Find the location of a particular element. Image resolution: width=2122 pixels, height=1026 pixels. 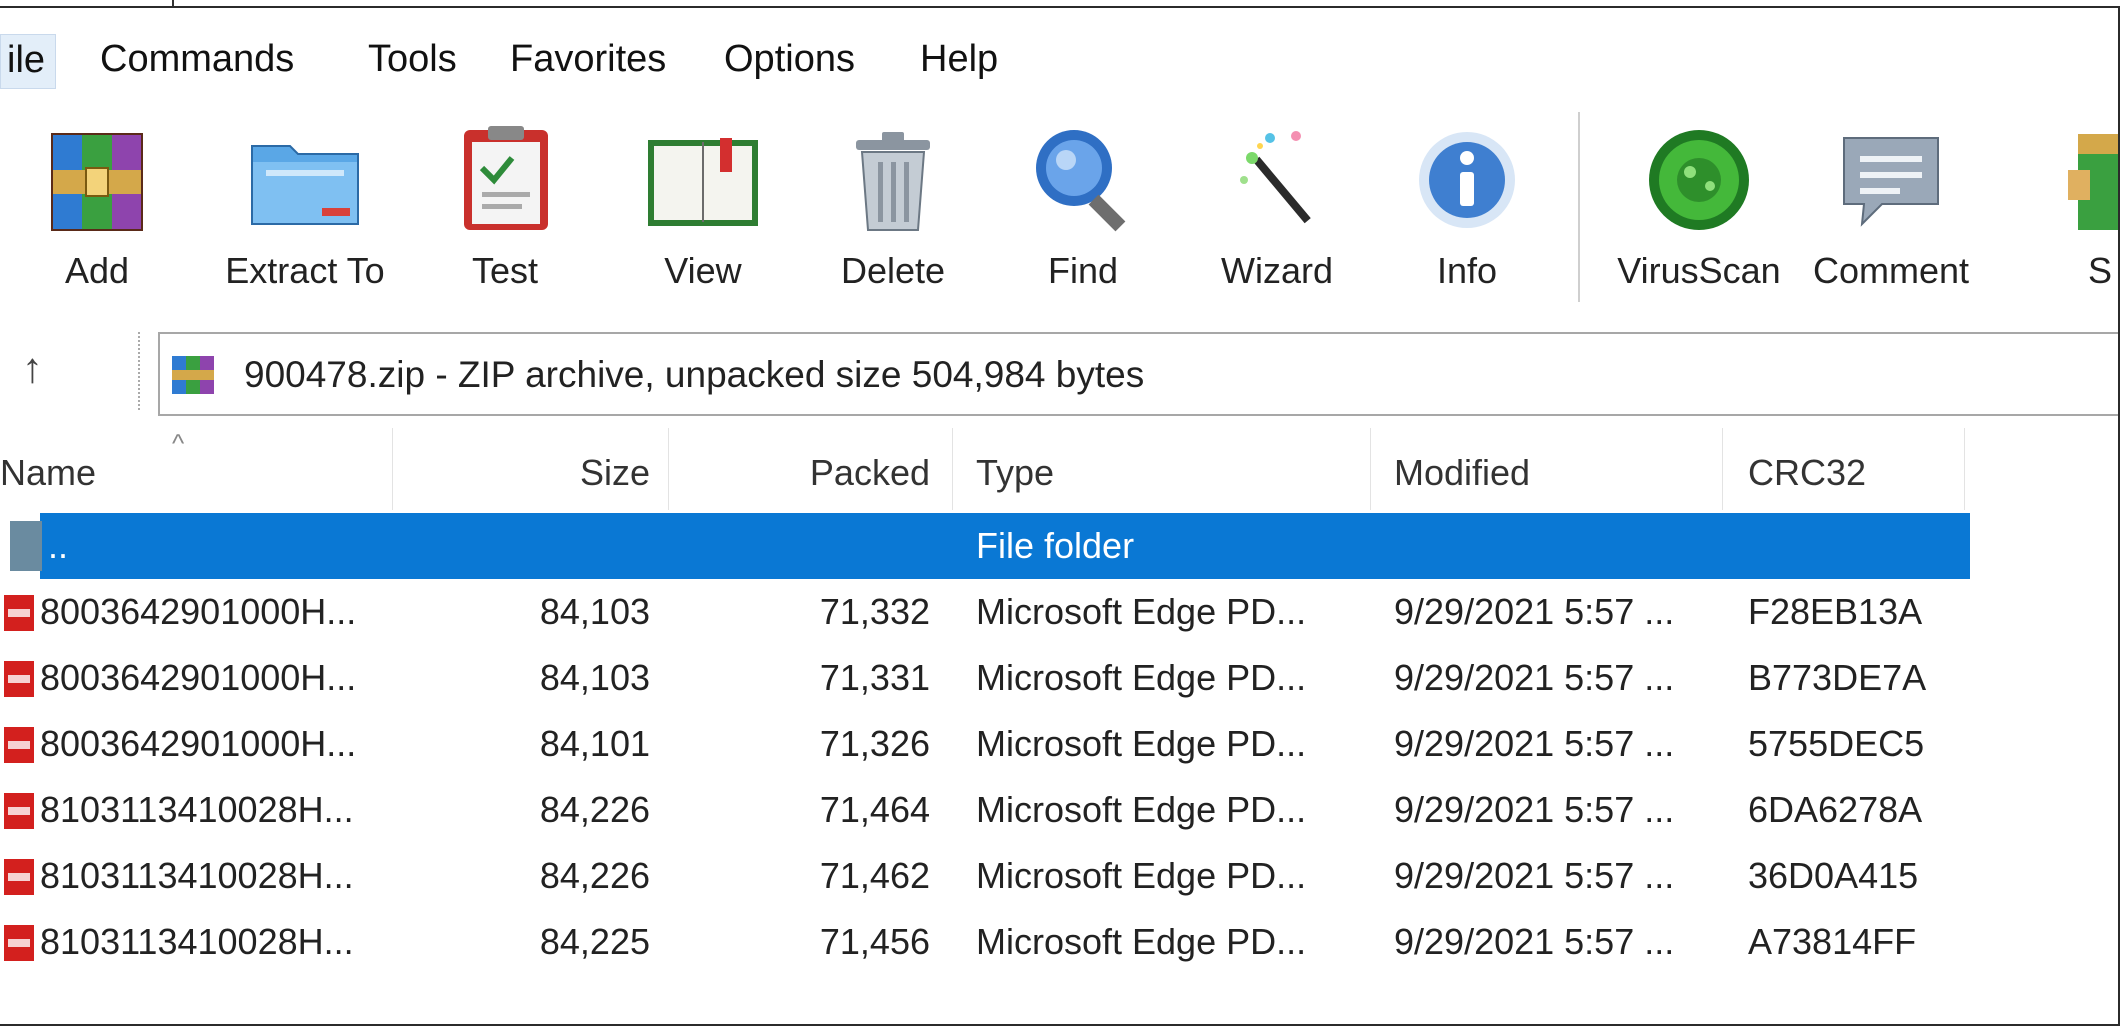

virusscan-button: VirusScan is located at coordinates (1699, 208).